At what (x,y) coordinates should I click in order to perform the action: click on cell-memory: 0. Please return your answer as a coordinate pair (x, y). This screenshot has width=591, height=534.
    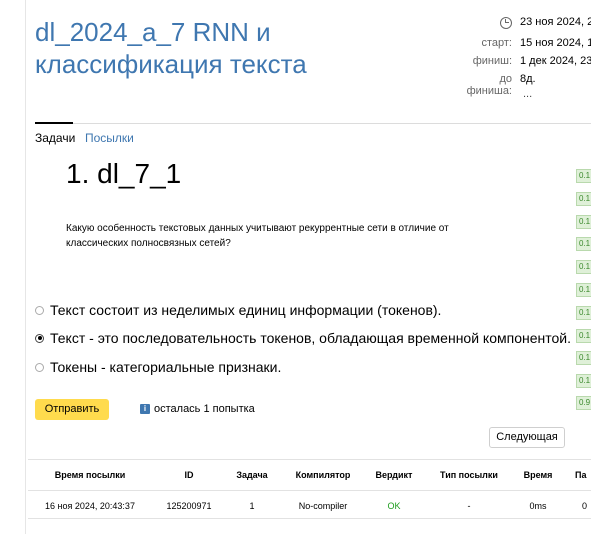
    Looking at the image, I should click on (585, 506).